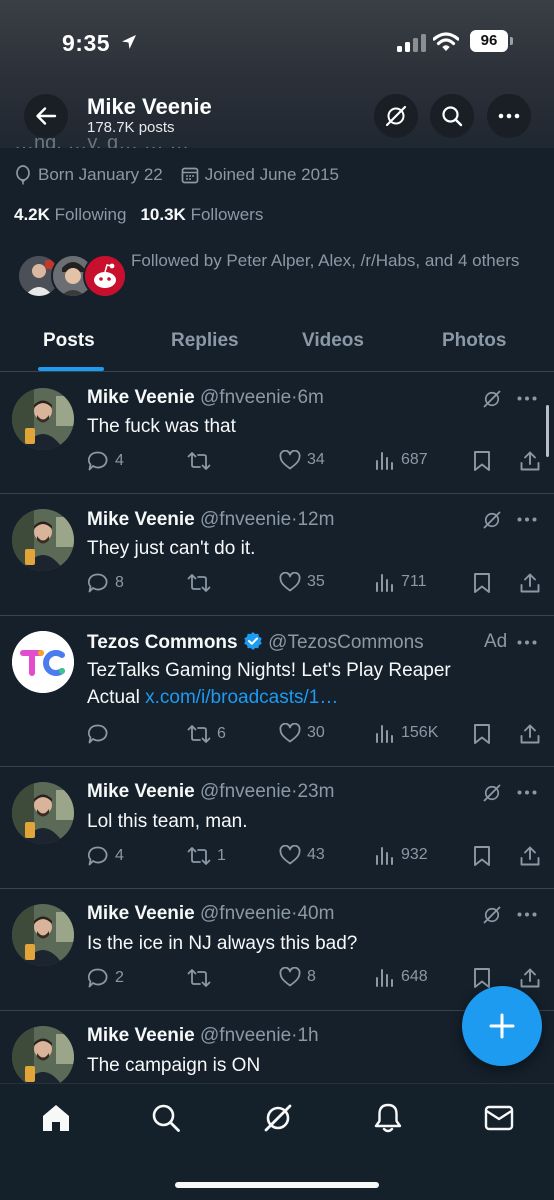 This screenshot has width=554, height=1200. What do you see at coordinates (278, 1118) in the screenshot?
I see `nav-grok` at bounding box center [278, 1118].